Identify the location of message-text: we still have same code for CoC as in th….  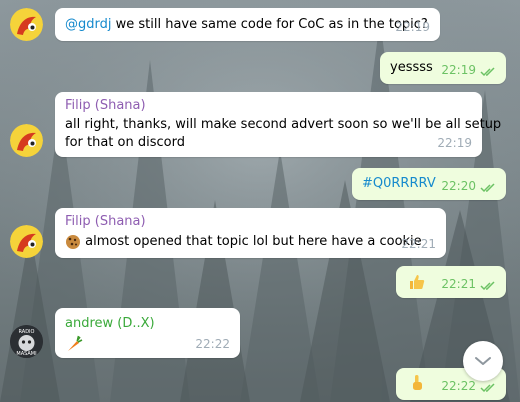
(271, 24).